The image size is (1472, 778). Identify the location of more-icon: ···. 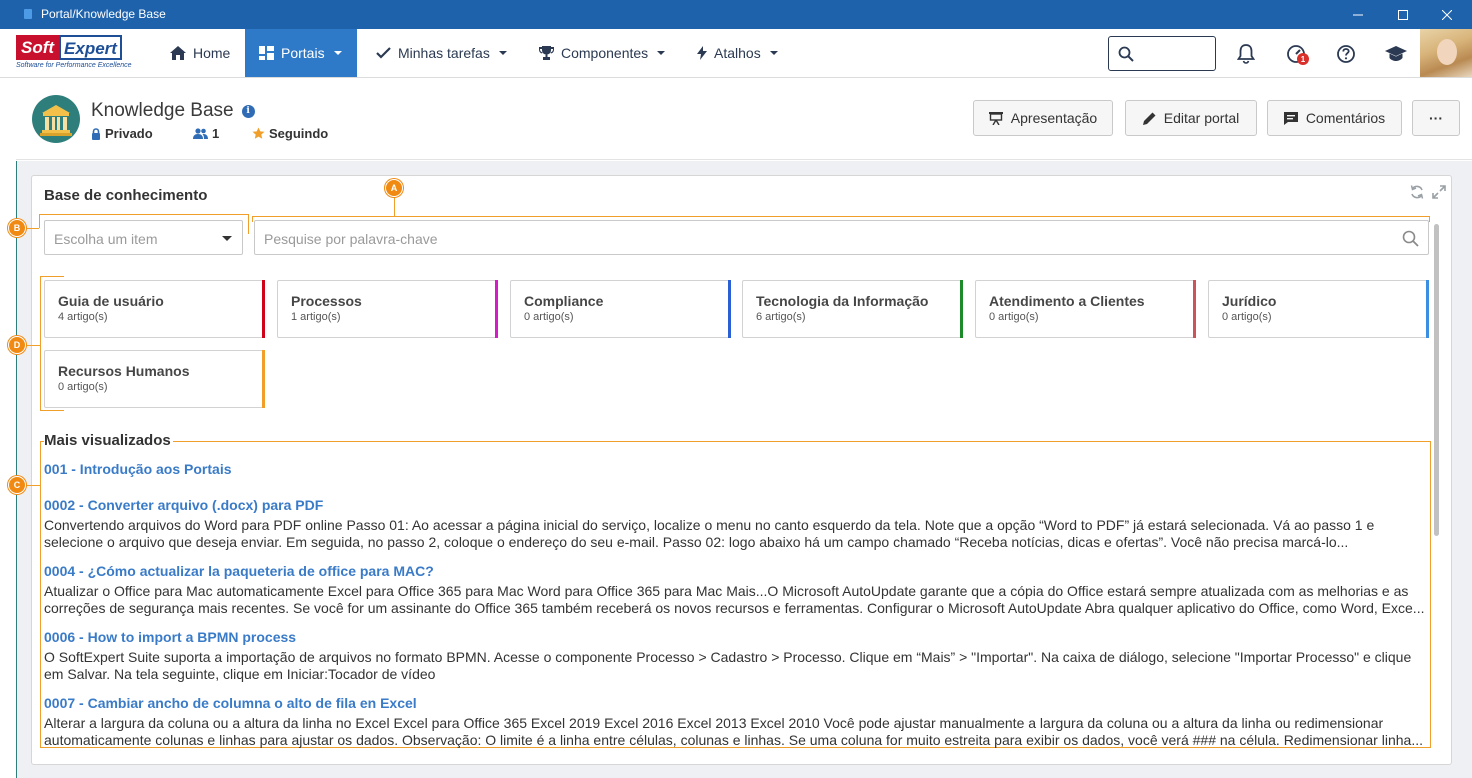
(1436, 118).